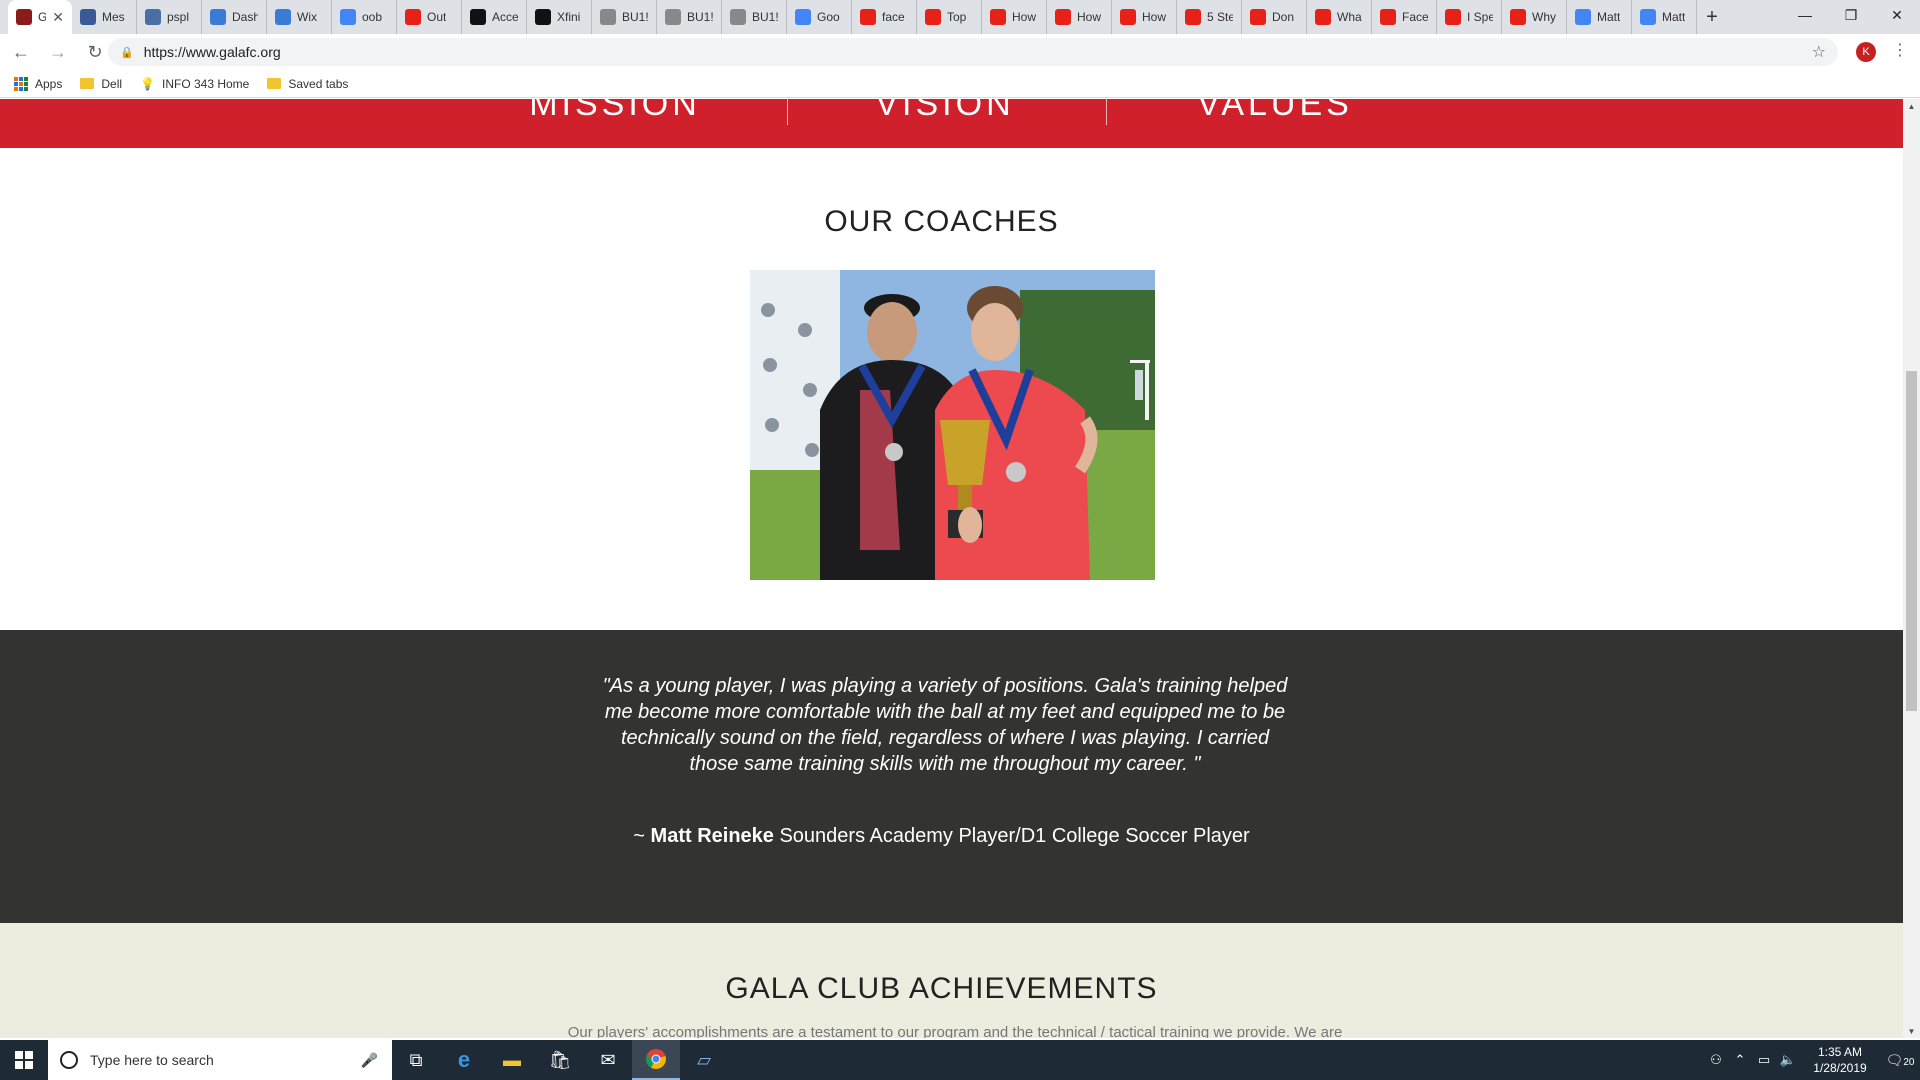 This screenshot has width=1920, height=1080. What do you see at coordinates (1716, 1060) in the screenshot?
I see `people-icon: ⚇` at bounding box center [1716, 1060].